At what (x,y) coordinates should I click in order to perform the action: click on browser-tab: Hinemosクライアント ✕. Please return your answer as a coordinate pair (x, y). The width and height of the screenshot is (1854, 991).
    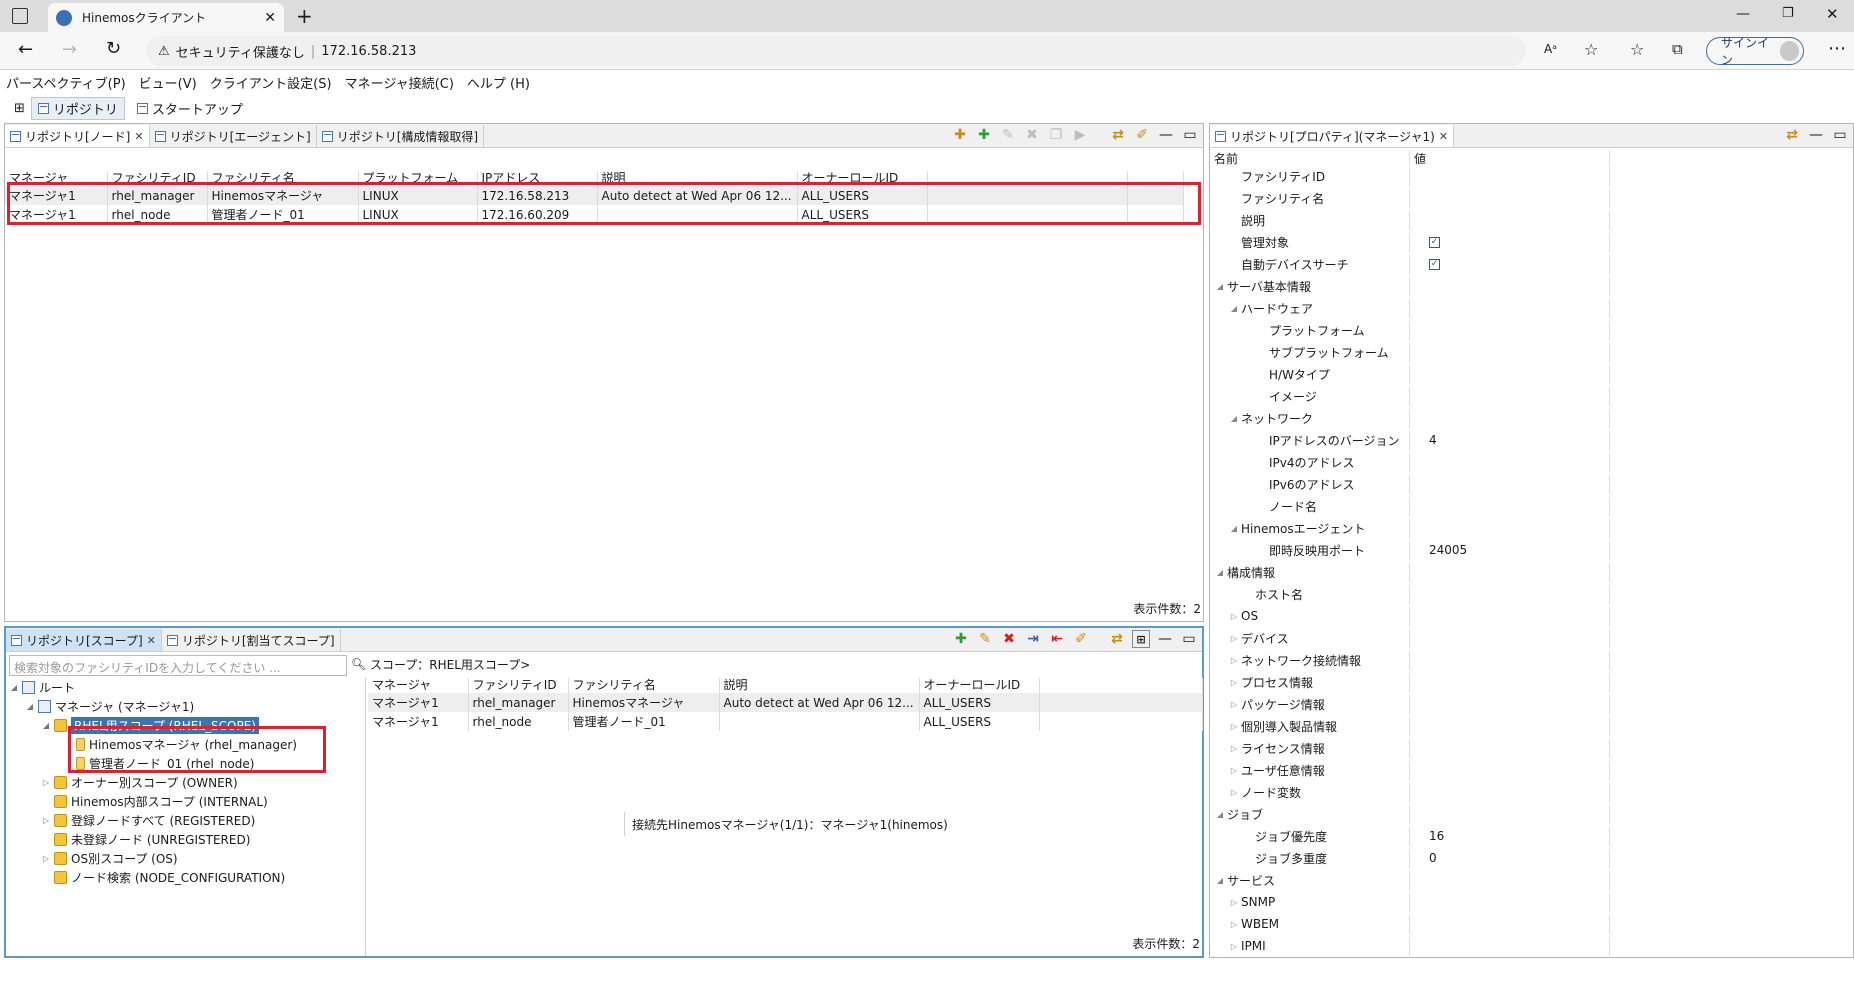
    Looking at the image, I should click on (166, 17).